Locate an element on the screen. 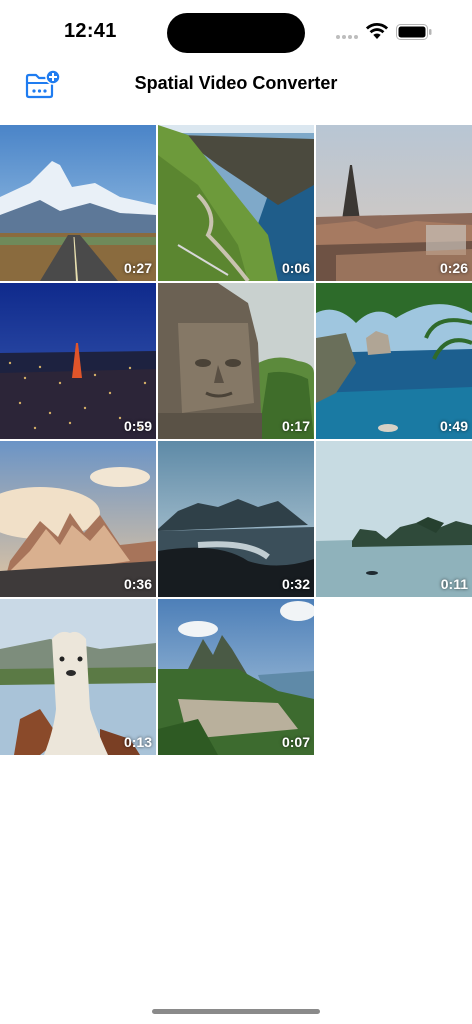  tokyo-night-image is located at coordinates (78, 361).